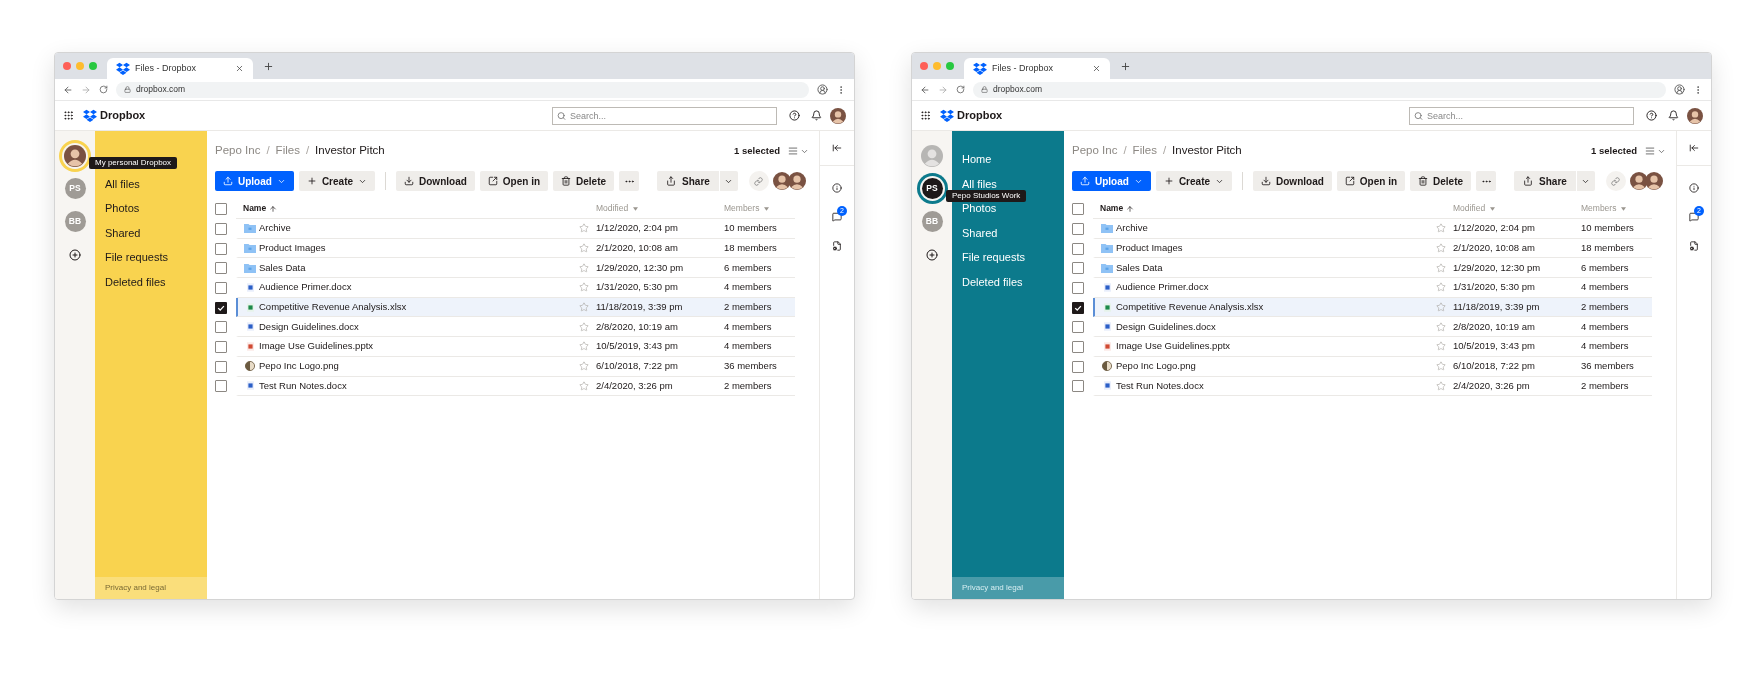 This screenshot has width=1764, height=687. What do you see at coordinates (1319, 89) in the screenshot?
I see `address-bar: dropbox.com` at bounding box center [1319, 89].